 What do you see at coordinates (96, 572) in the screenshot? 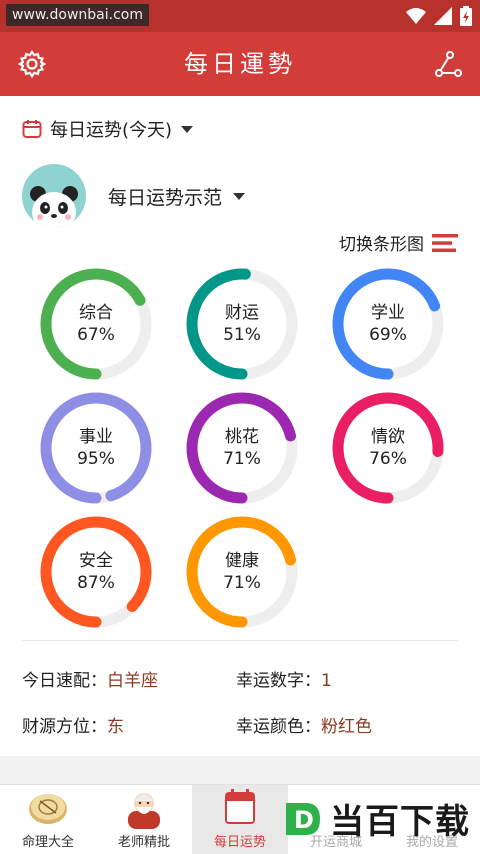
I see `fortune-ring: 安全 87%` at bounding box center [96, 572].